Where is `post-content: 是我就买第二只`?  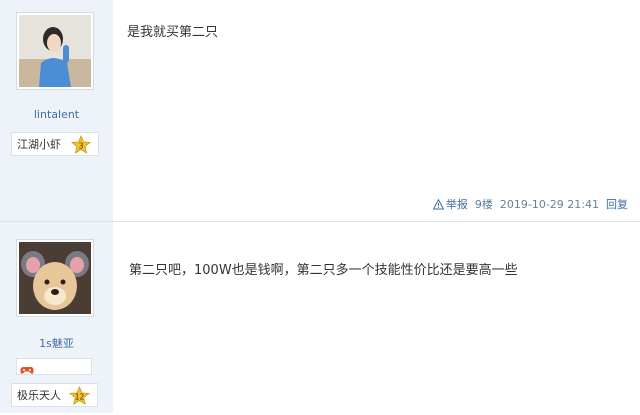
post-content: 是我就买第二只 is located at coordinates (173, 32).